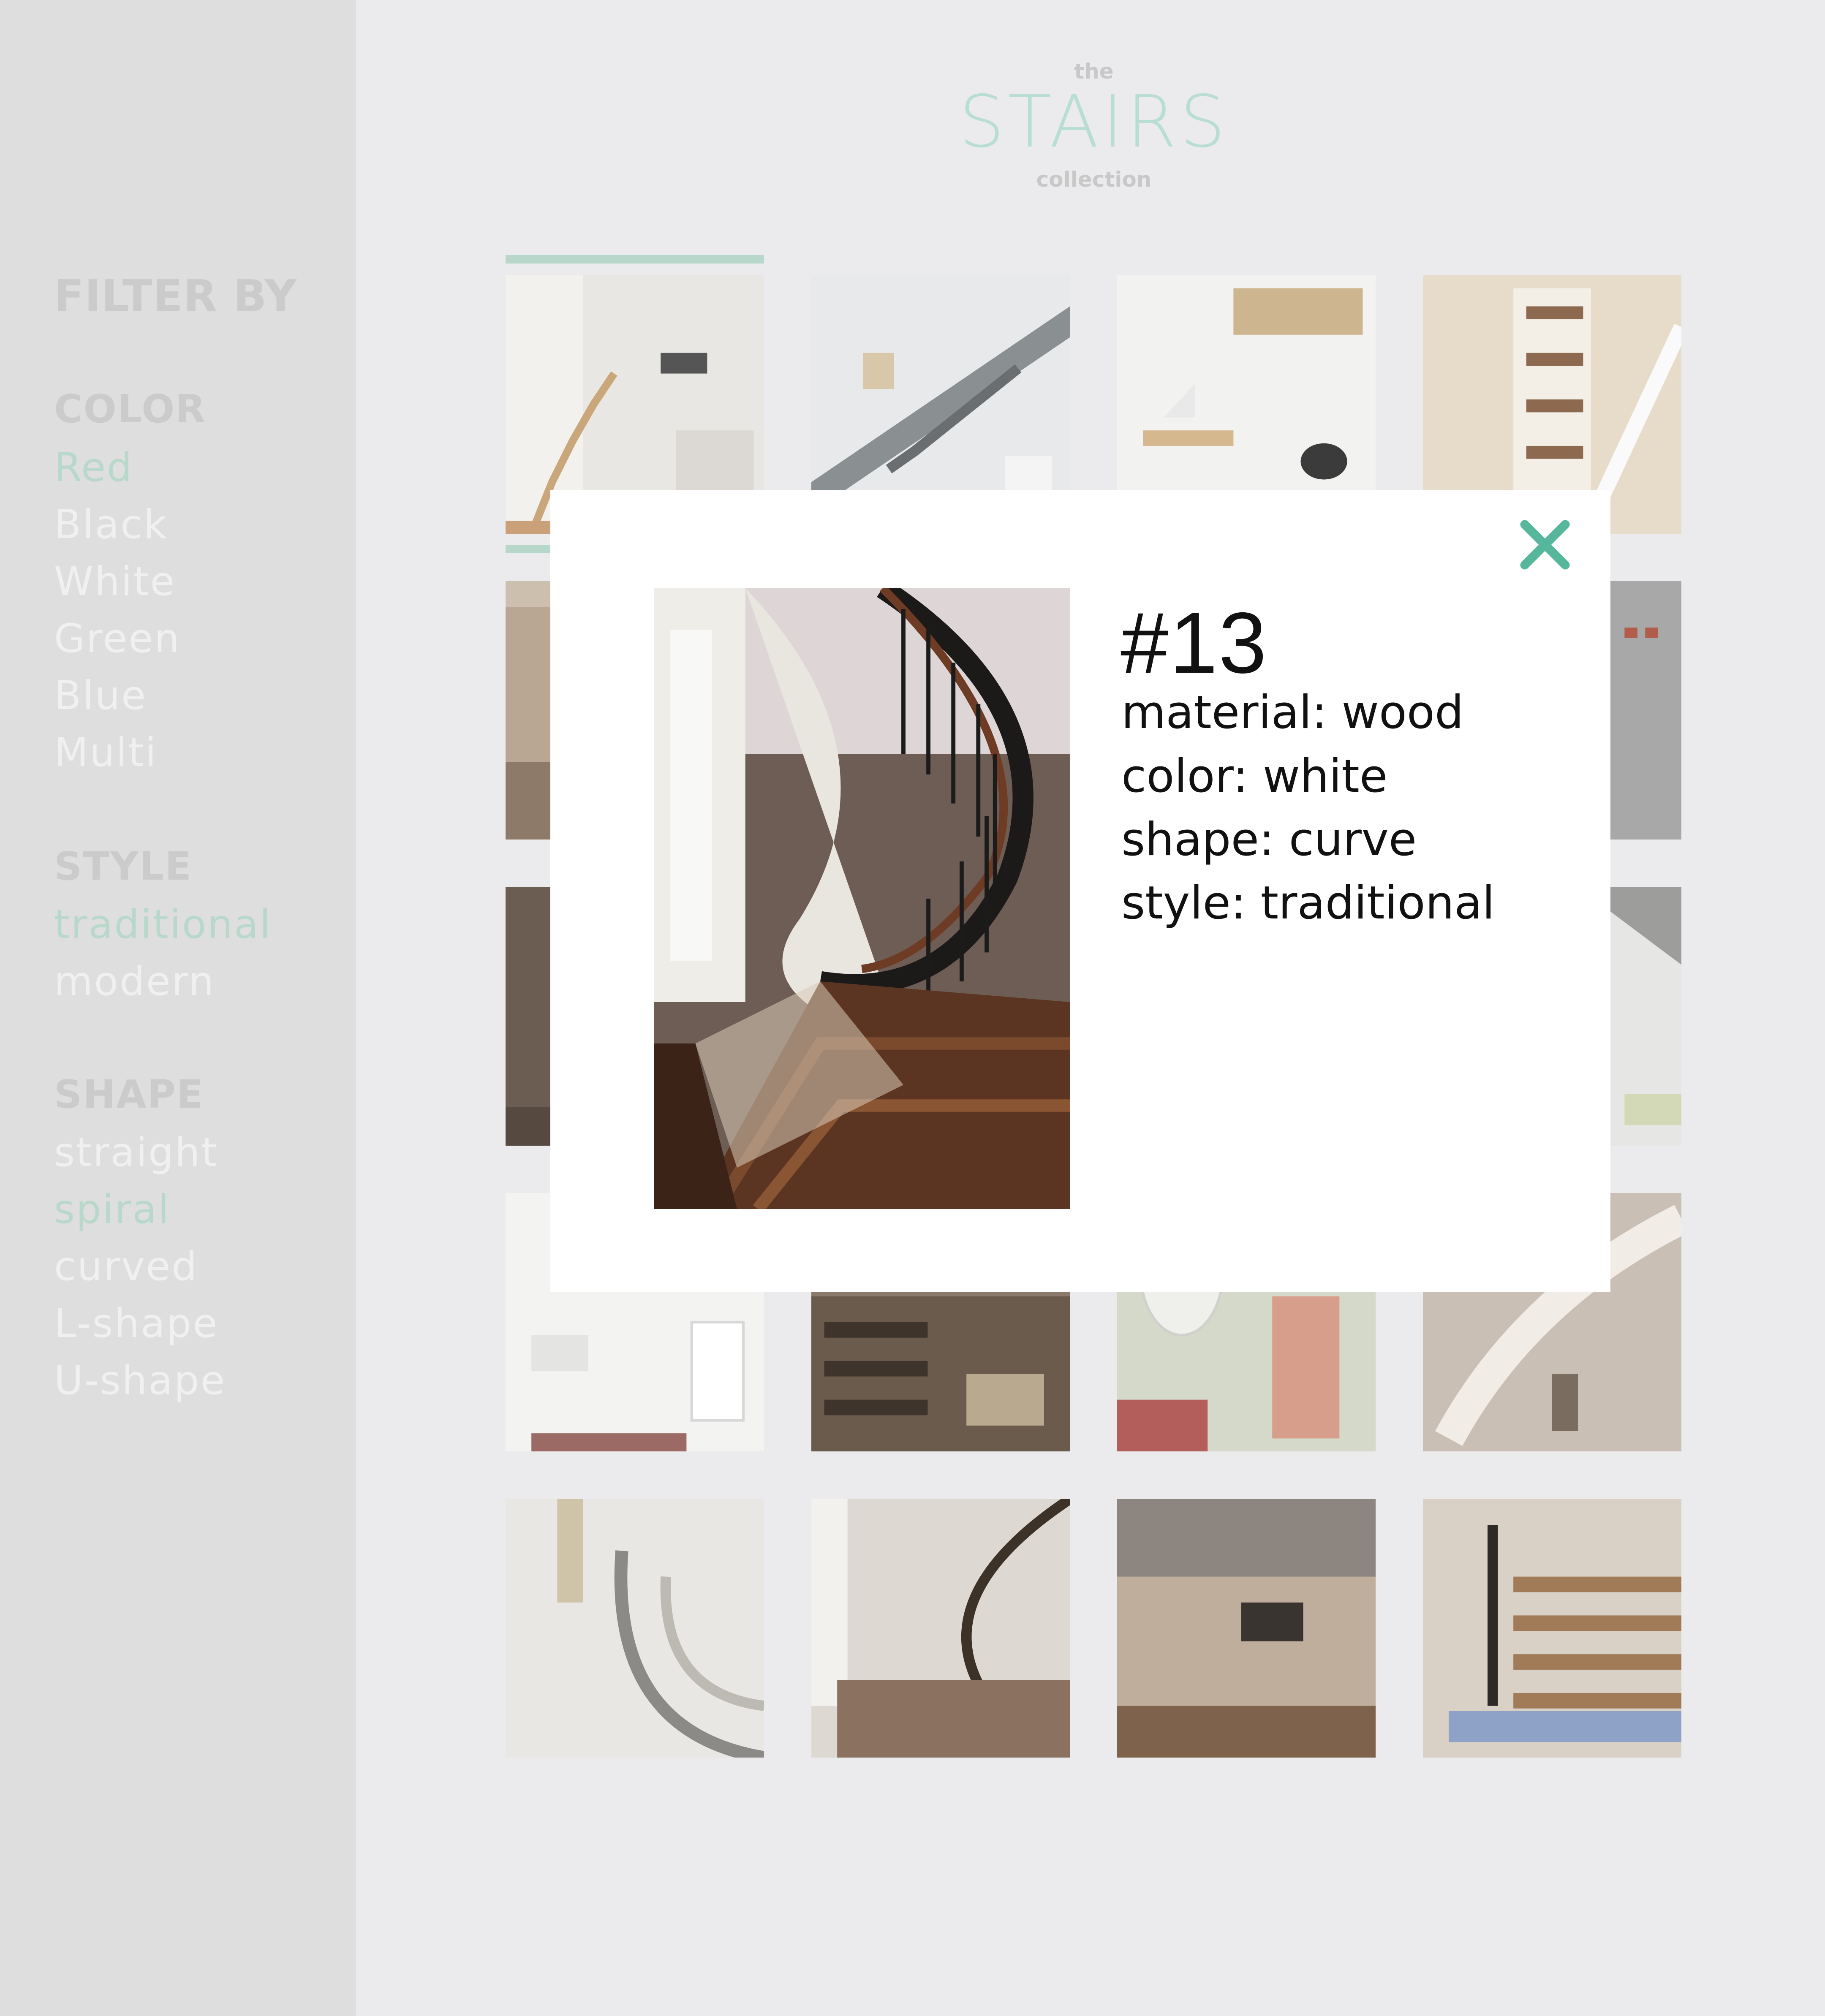 This screenshot has height=2016, width=1825. What do you see at coordinates (1194, 643) in the screenshot?
I see `stair-number: #13` at bounding box center [1194, 643].